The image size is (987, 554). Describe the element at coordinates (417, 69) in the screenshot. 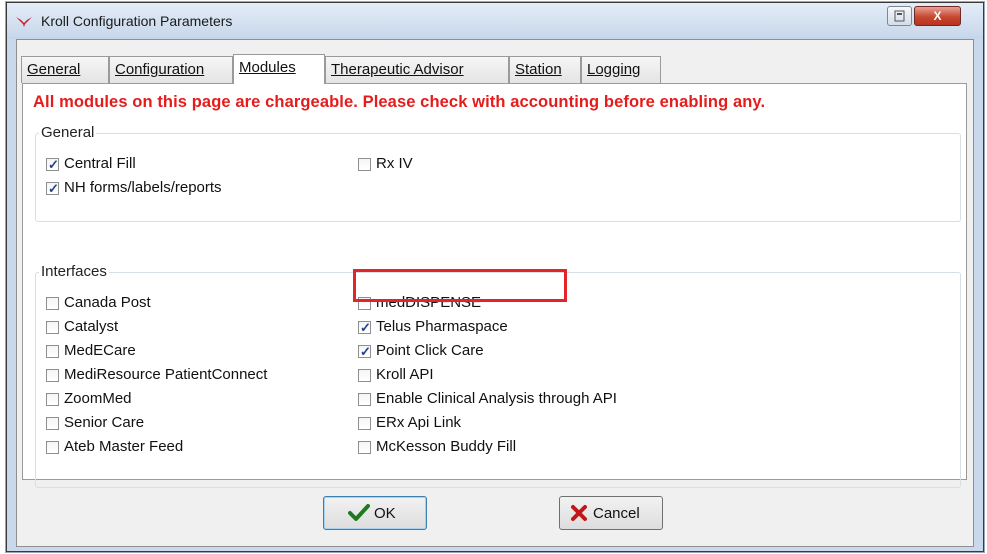

I see `tab-therapeutic-advisor: Therapeutic Advisor` at that location.